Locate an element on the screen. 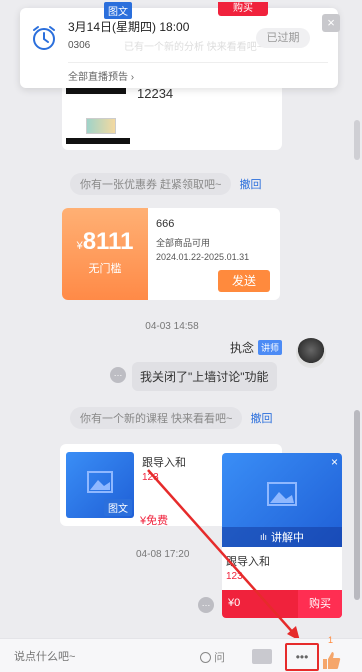 This screenshot has height=672, width=362. like-button: 1 is located at coordinates (331, 653).